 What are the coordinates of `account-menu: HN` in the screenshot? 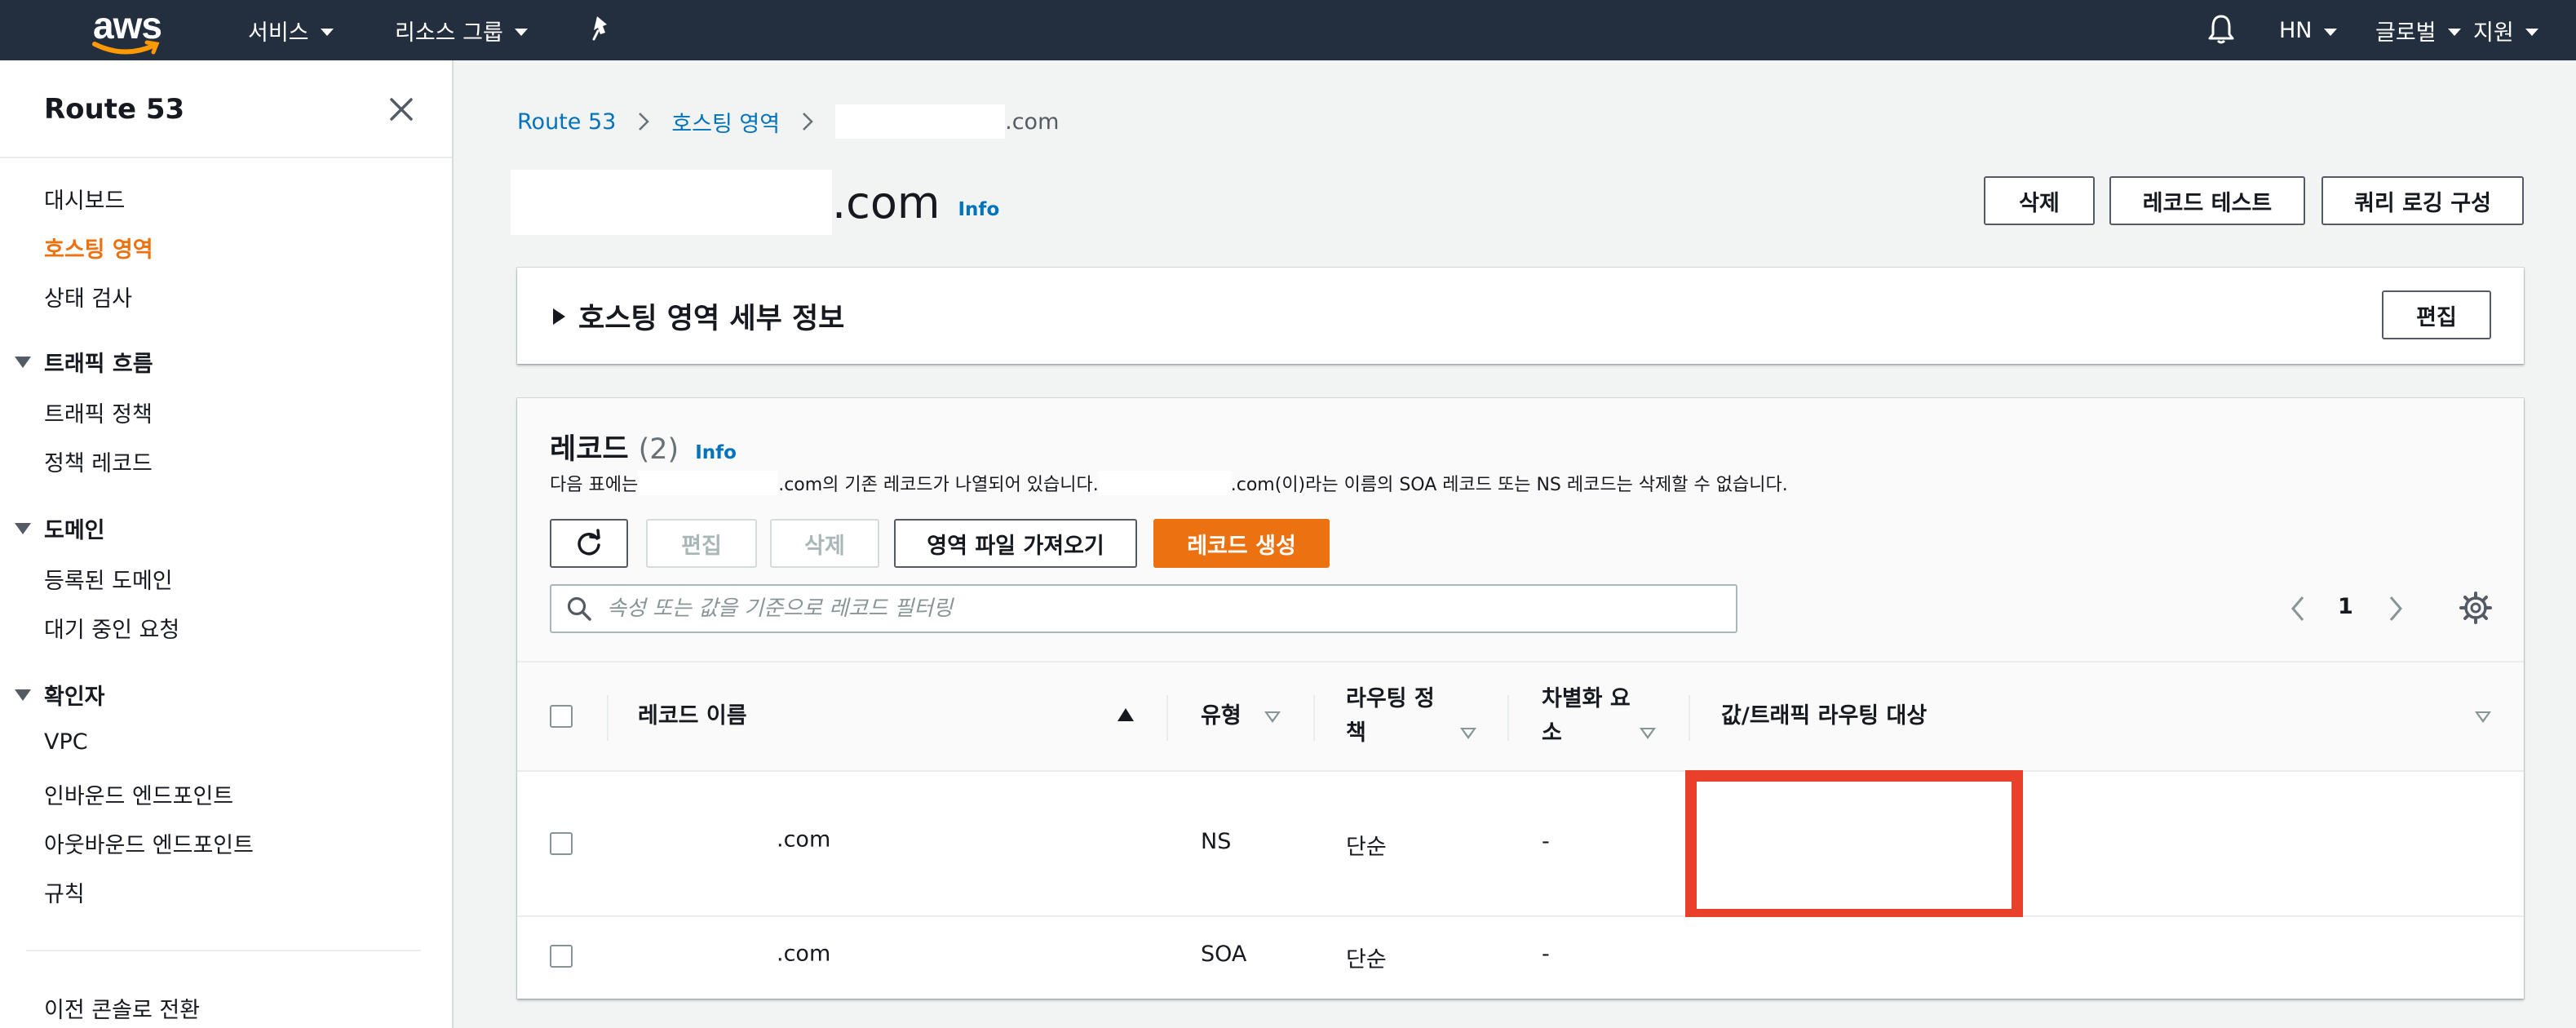 It's located at (2308, 30).